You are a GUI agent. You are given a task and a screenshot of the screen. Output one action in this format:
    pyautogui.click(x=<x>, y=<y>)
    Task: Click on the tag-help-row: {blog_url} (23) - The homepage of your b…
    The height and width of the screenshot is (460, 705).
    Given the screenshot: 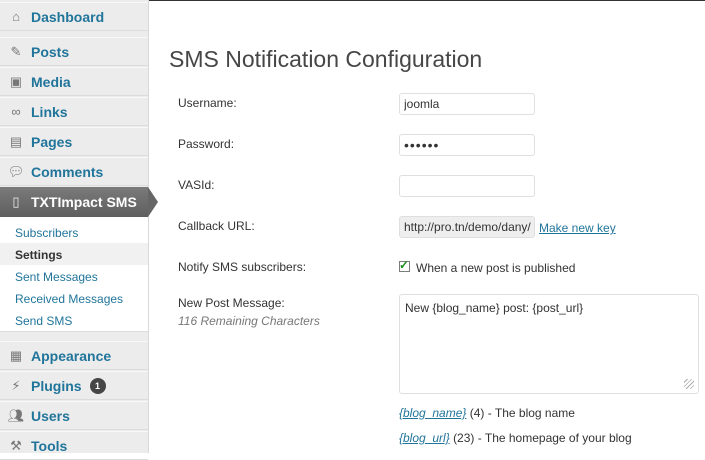 What is the action you would take?
    pyautogui.click(x=515, y=438)
    